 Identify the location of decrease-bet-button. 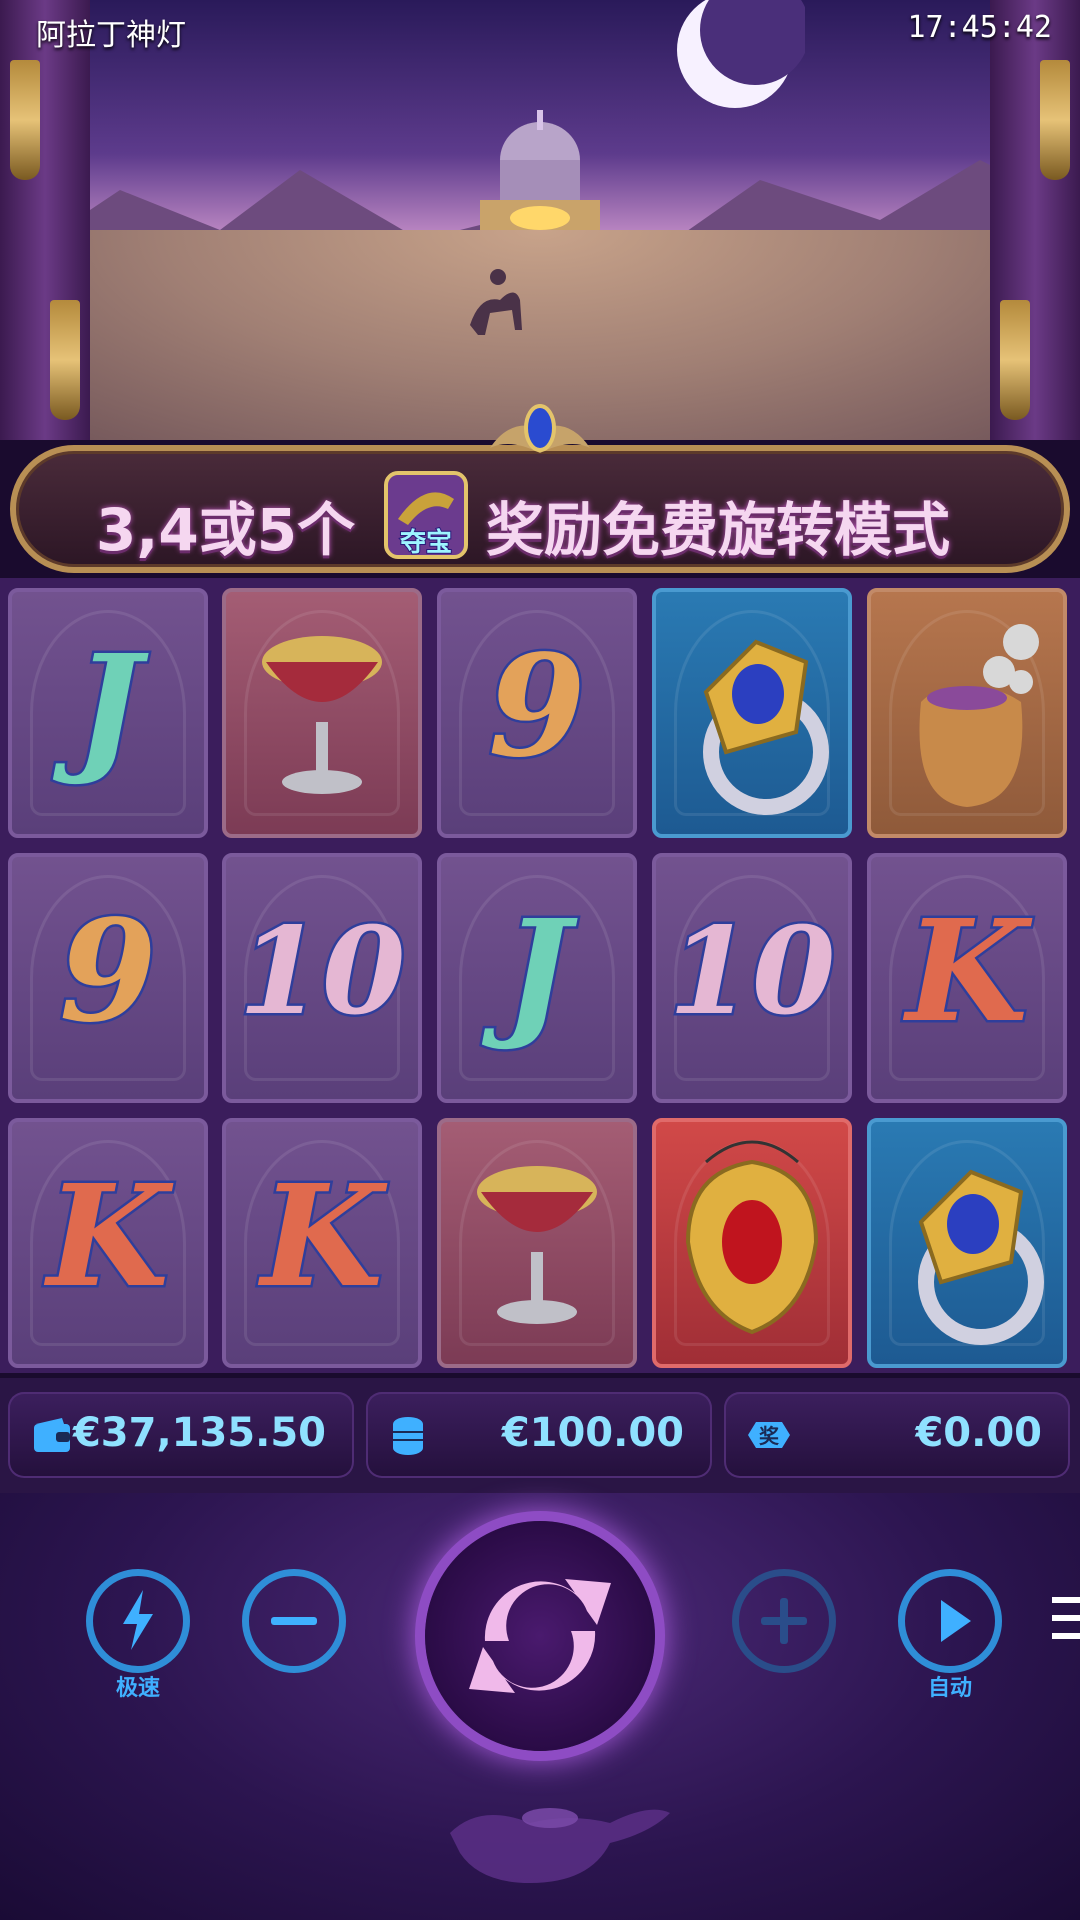
(294, 1621).